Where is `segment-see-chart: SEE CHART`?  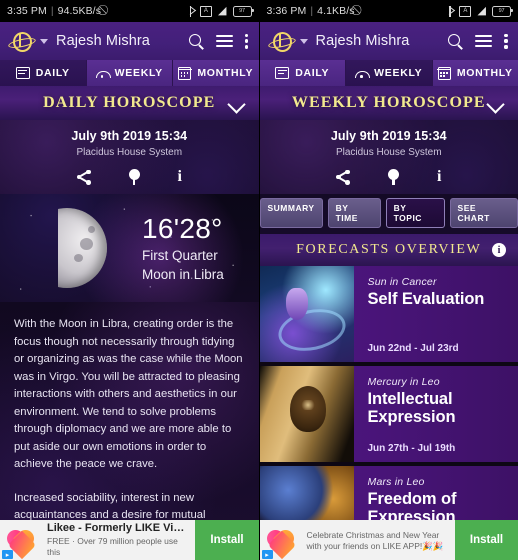
segment-see-chart: SEE CHART is located at coordinates (483, 213).